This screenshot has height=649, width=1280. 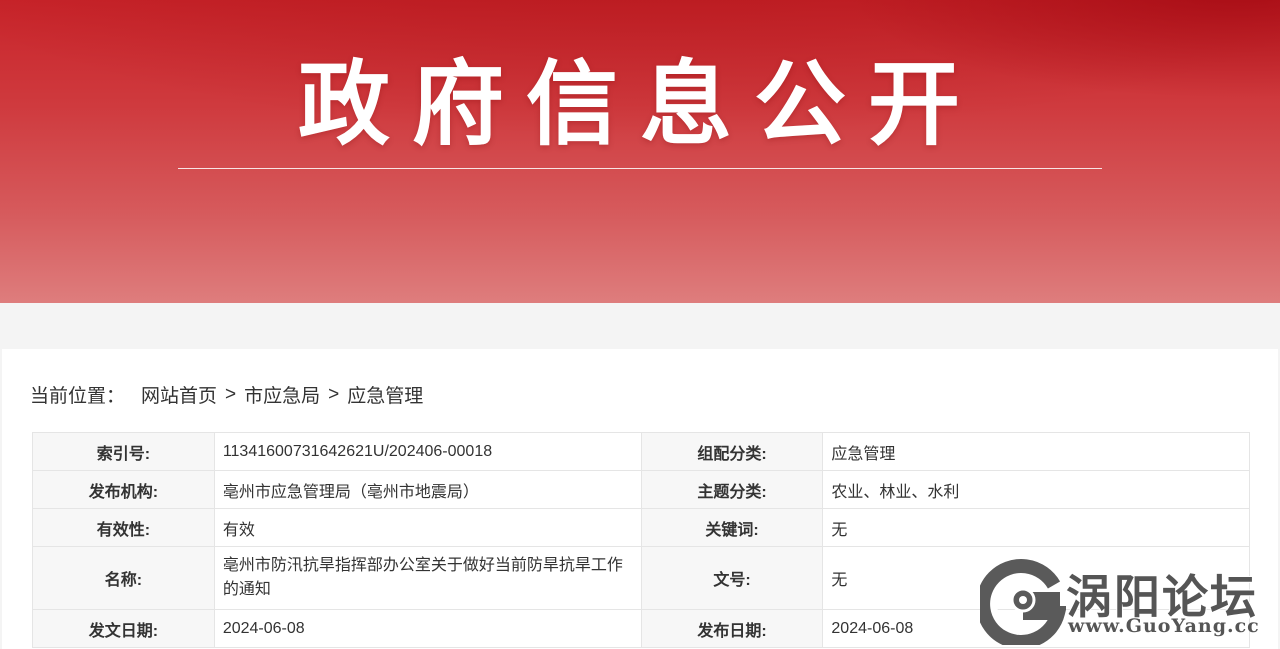 I want to click on meta-value: 无, so click(x=1036, y=527).